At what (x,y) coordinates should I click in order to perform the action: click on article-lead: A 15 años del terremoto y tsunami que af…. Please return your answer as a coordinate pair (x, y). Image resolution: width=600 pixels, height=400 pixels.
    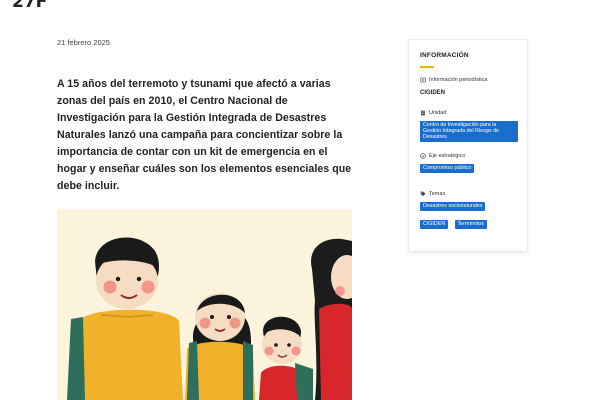
    Looking at the image, I should click on (204, 135).